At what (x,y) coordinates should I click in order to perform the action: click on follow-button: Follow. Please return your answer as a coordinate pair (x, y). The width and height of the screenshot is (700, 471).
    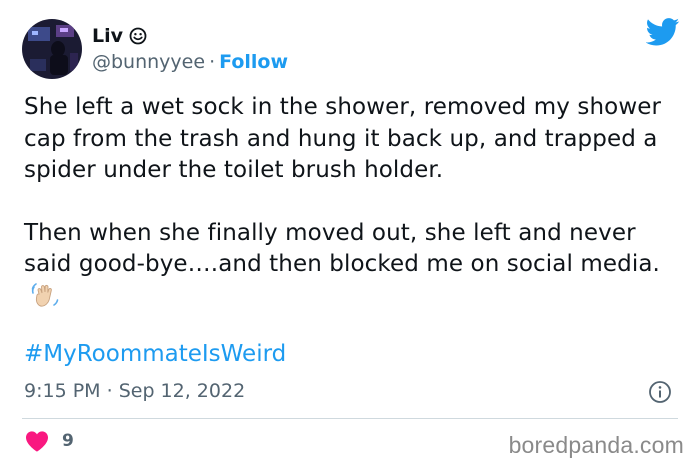
    Looking at the image, I should click on (253, 62).